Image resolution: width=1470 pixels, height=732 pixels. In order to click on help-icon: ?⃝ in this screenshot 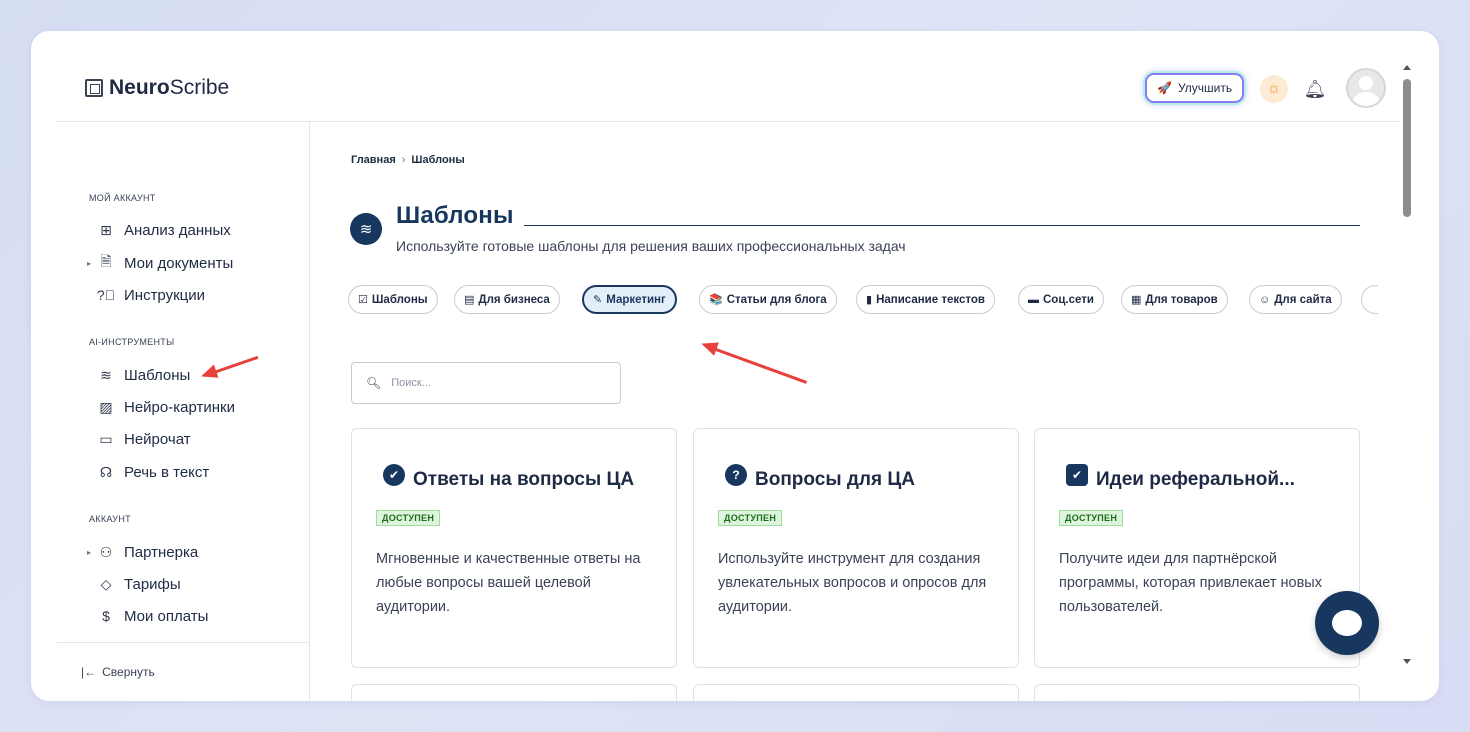, I will do `click(106, 295)`.